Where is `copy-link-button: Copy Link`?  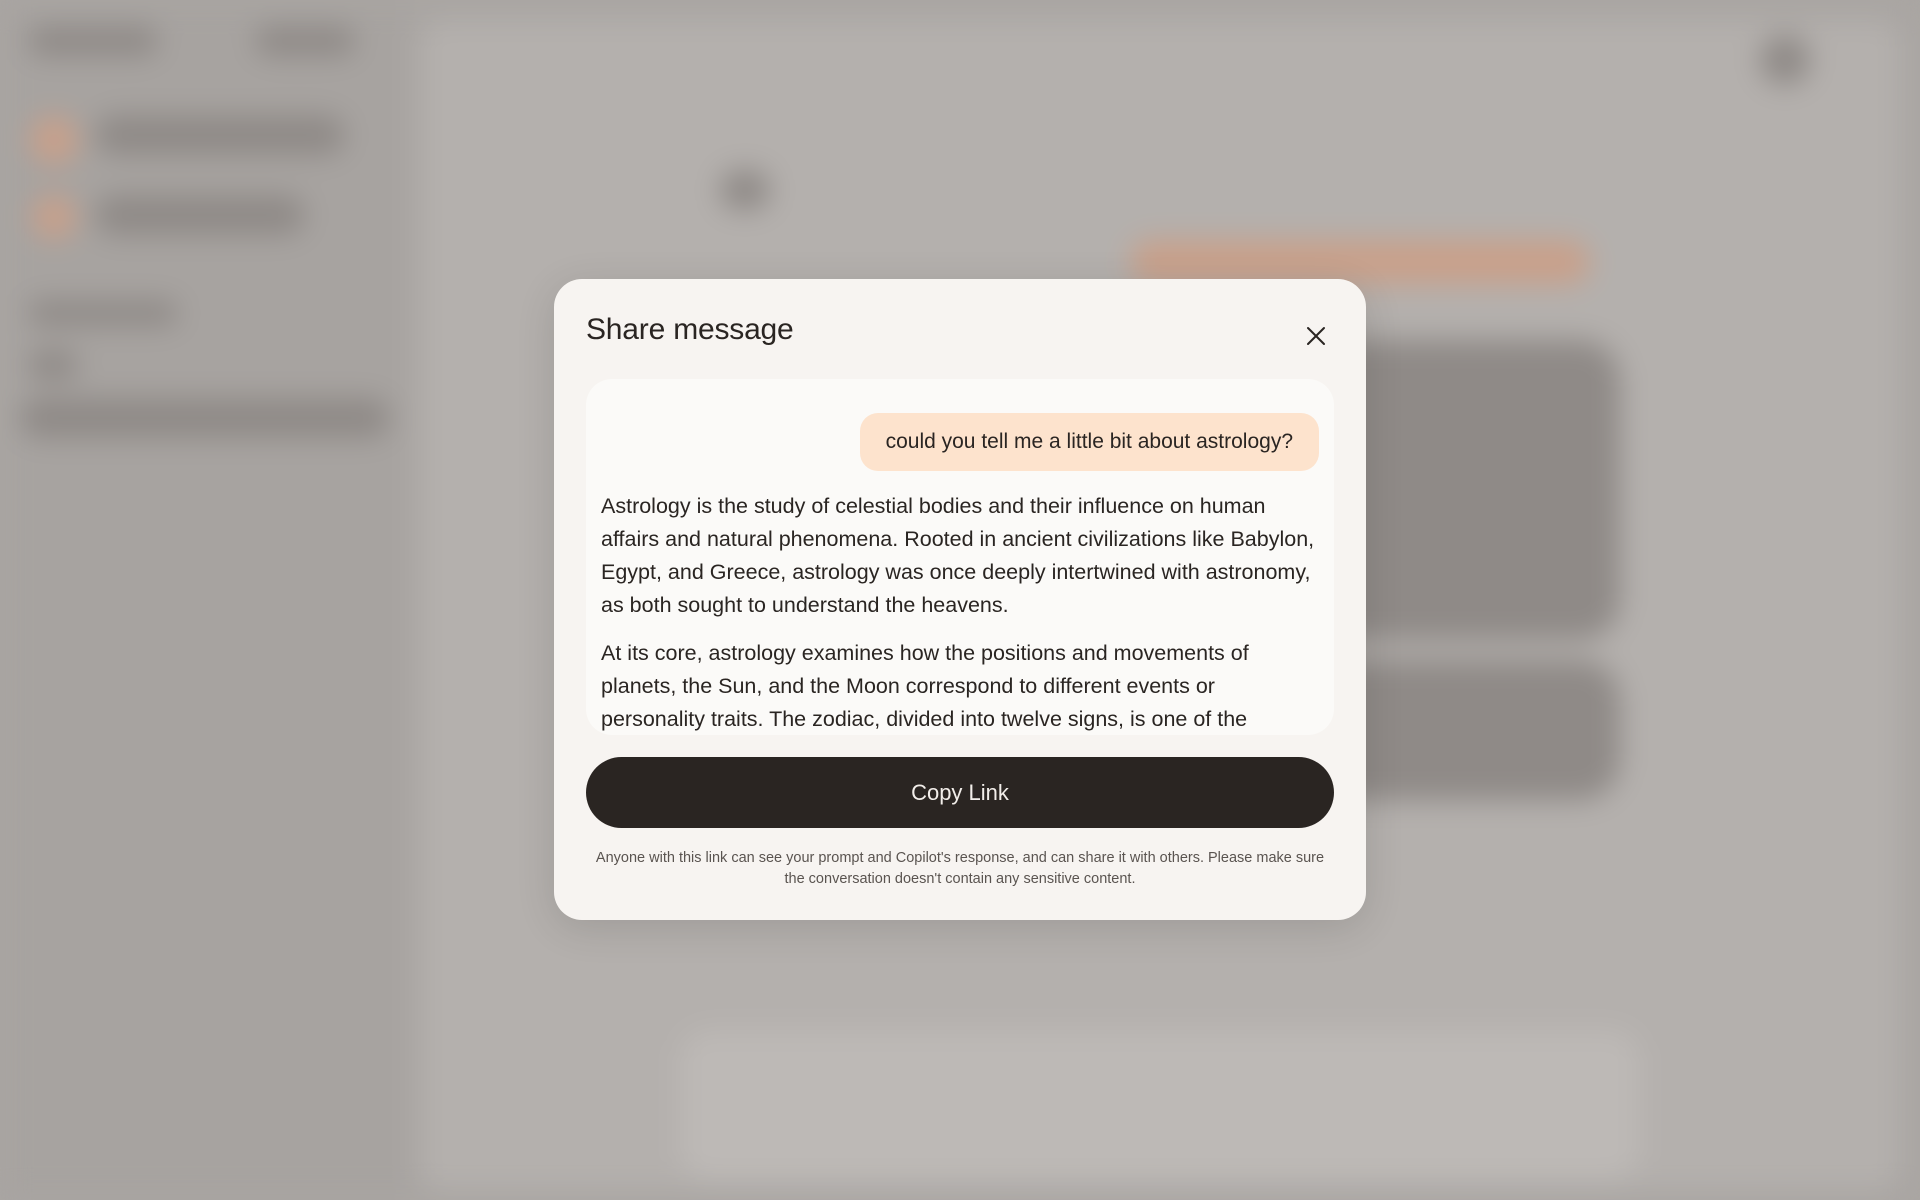 copy-link-button: Copy Link is located at coordinates (960, 792).